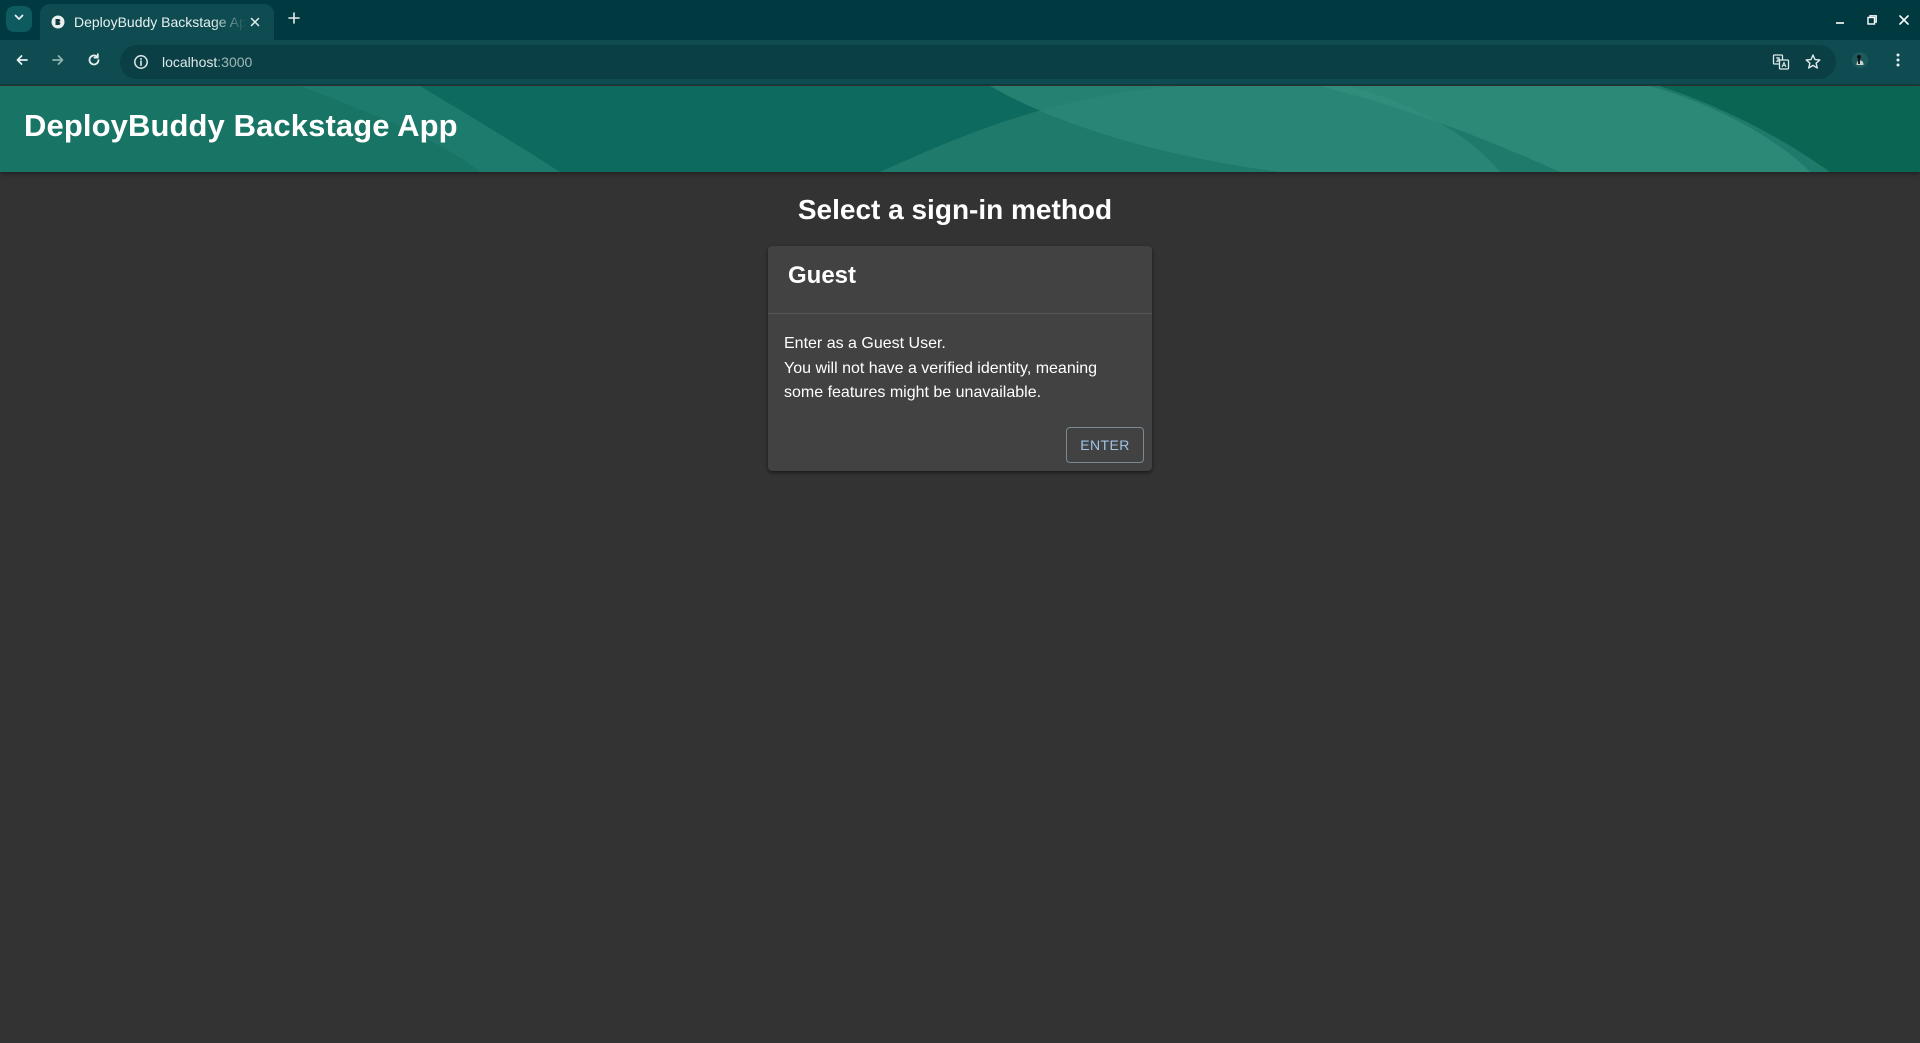 This screenshot has height=1043, width=1920. I want to click on browser-toolbar: localhost:3000, so click(960, 62).